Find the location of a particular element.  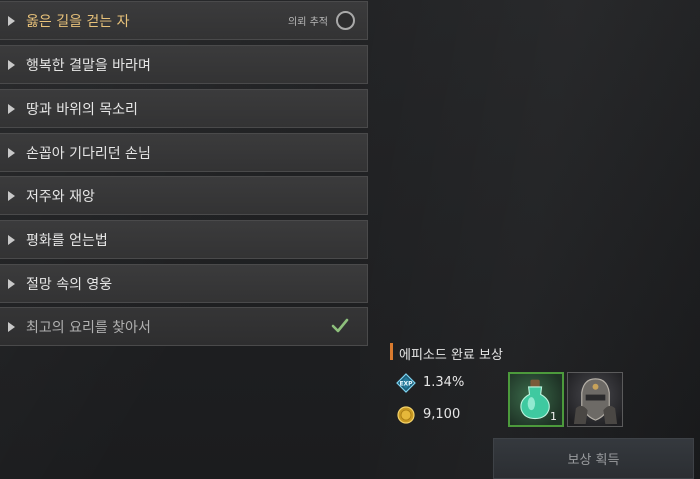

quest-title: 옳은 길을 걷는 자 is located at coordinates (78, 21).